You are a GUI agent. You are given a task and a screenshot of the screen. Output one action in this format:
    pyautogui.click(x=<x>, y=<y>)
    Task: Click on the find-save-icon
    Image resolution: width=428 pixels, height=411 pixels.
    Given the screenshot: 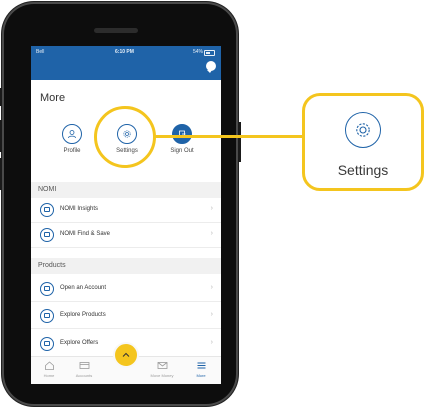 What is the action you would take?
    pyautogui.click(x=47, y=235)
    